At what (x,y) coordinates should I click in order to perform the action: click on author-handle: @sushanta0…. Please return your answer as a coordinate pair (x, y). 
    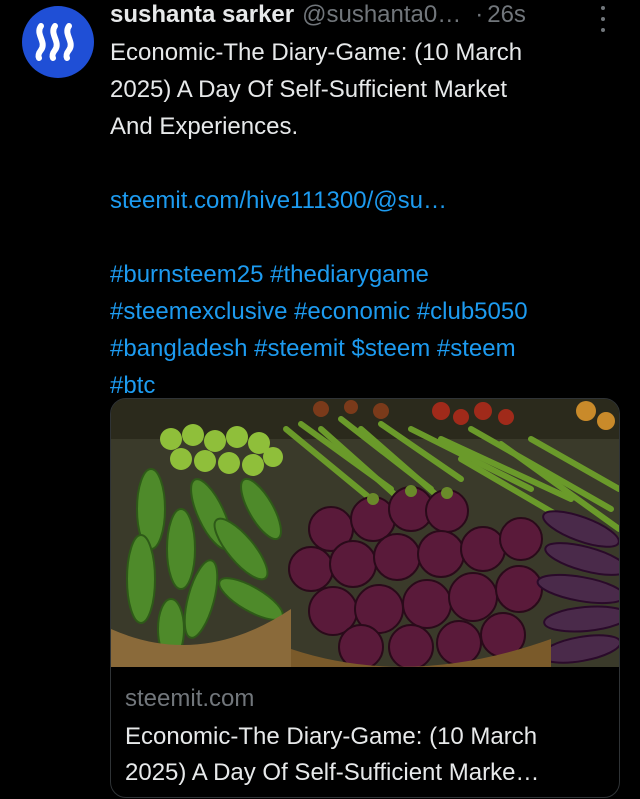
    Looking at the image, I should click on (381, 15).